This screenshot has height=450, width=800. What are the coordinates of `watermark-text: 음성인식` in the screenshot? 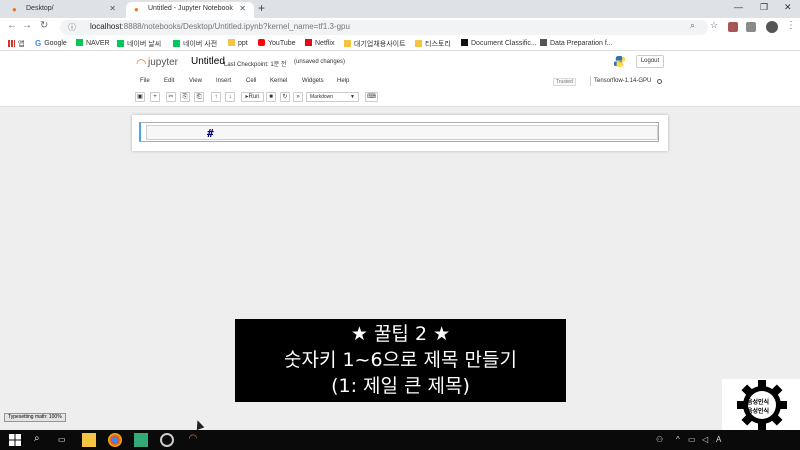 It's located at (758, 402).